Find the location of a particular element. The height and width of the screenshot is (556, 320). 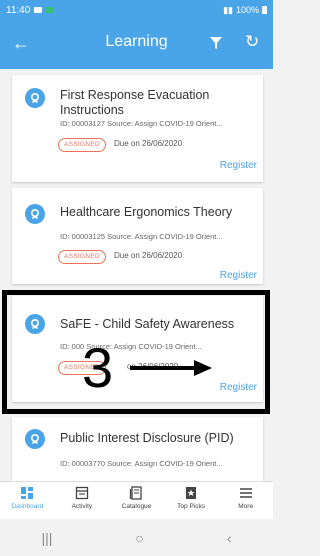

dashboard-icon is located at coordinates (27, 493).